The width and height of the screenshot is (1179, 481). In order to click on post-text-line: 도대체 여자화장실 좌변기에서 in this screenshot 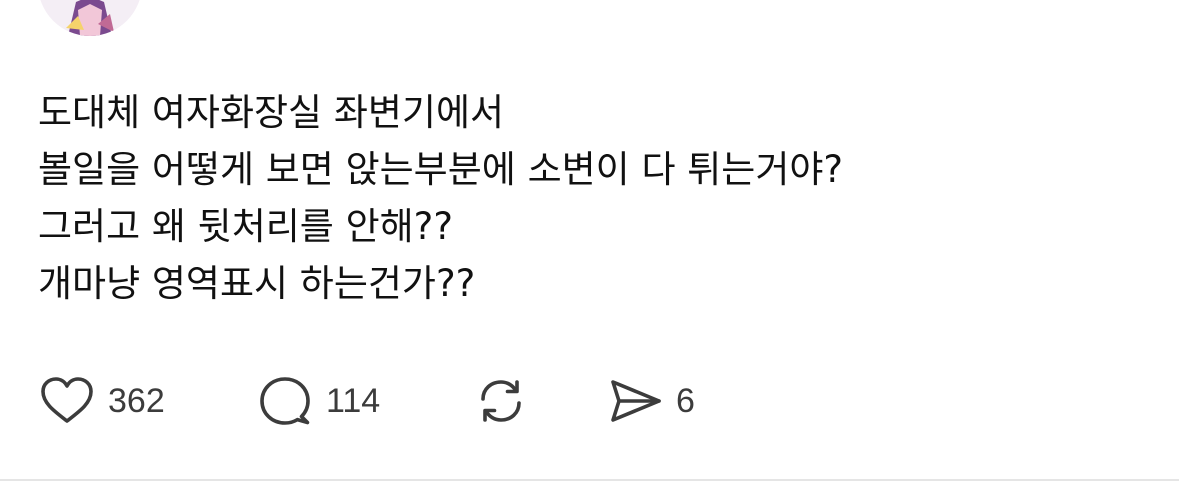, I will do `click(271, 112)`.